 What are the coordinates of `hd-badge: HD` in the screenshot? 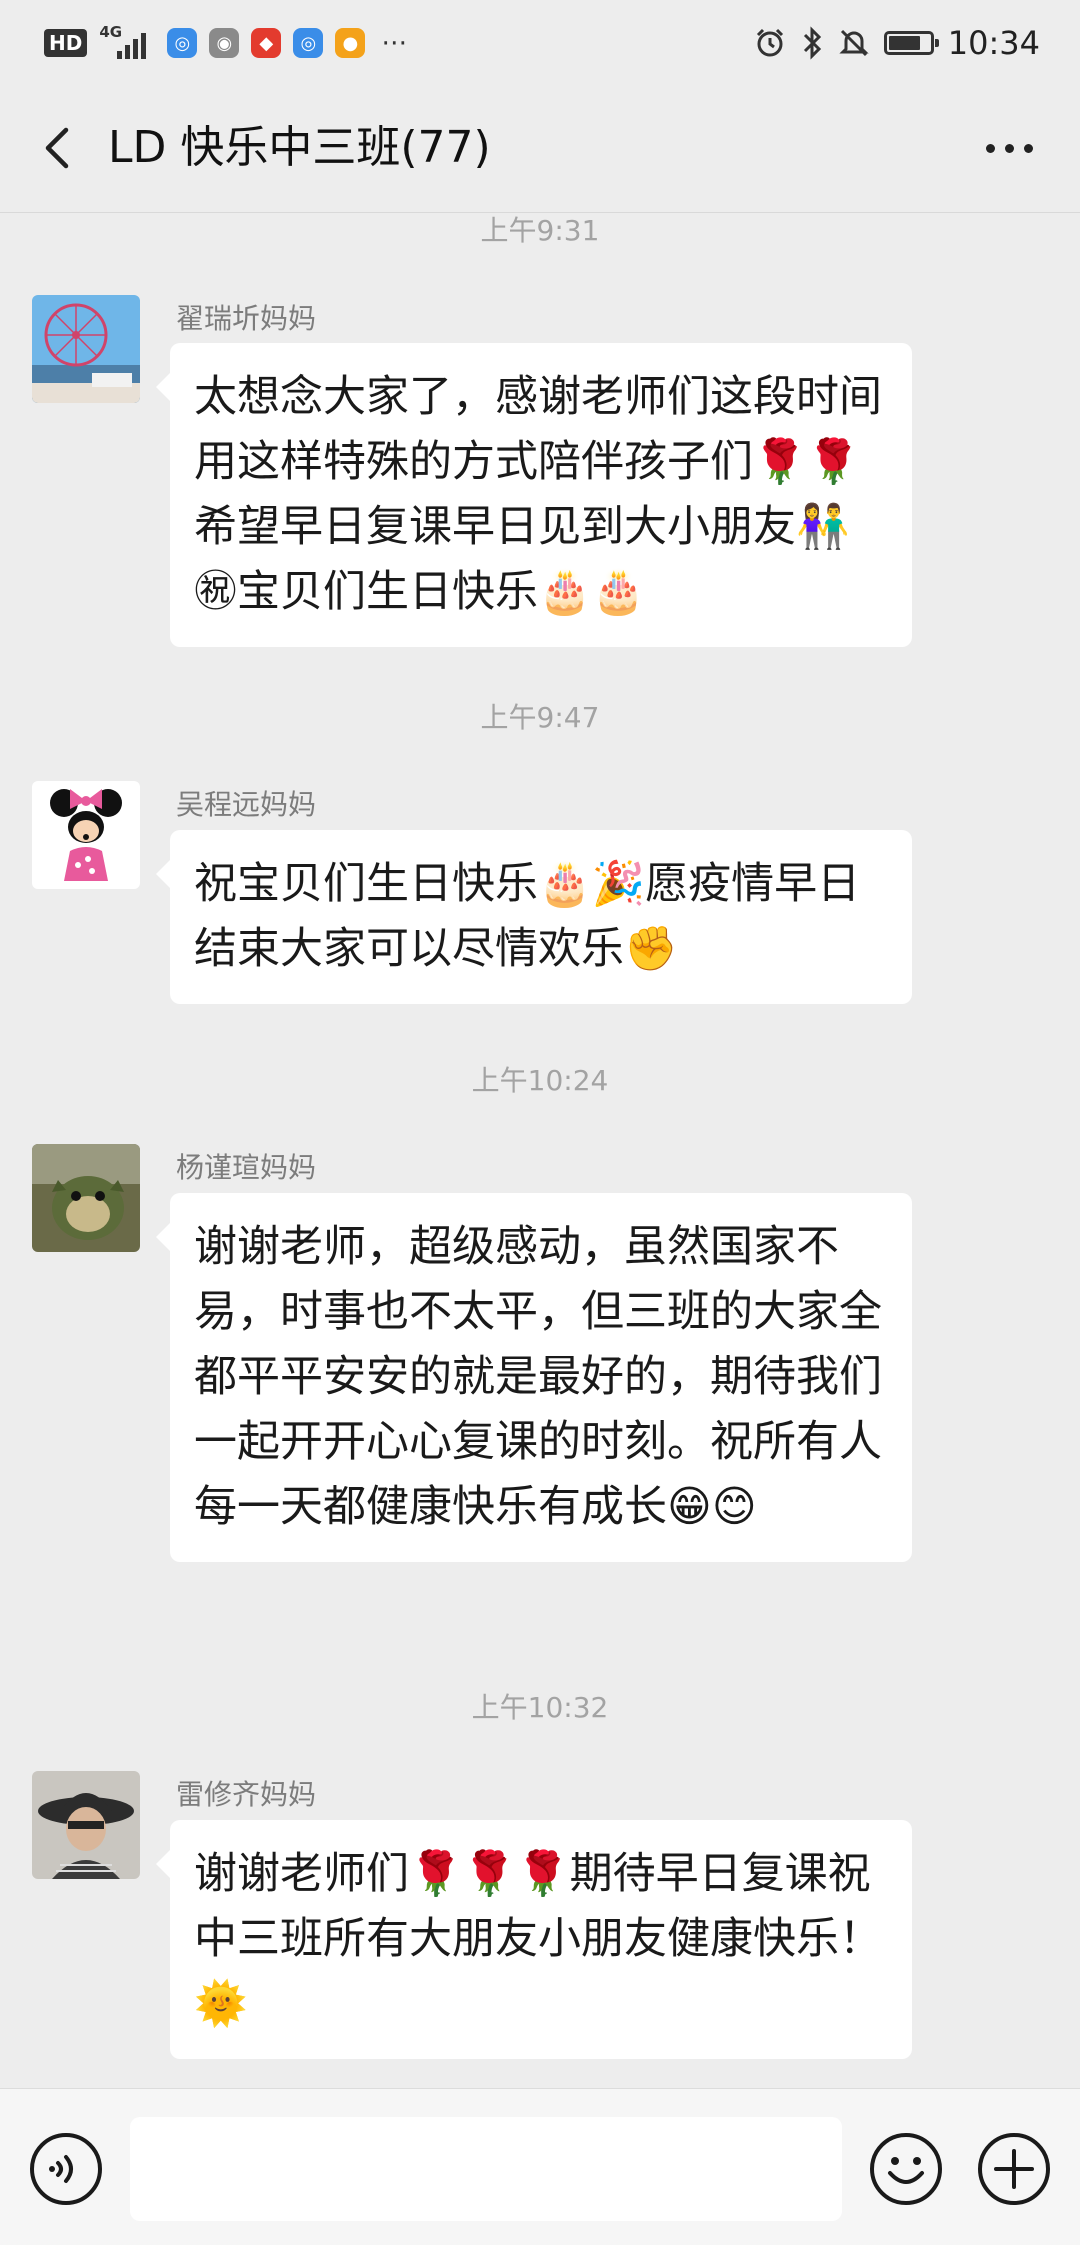 It's located at (66, 43).